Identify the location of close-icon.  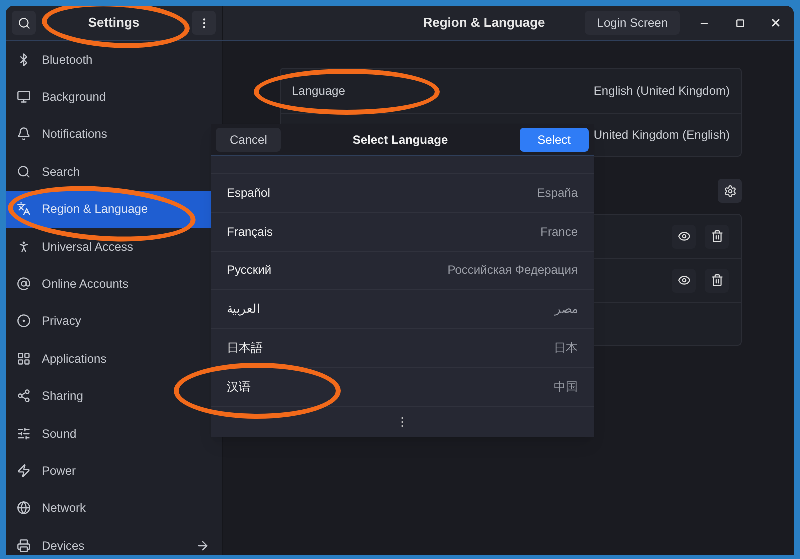
(776, 23).